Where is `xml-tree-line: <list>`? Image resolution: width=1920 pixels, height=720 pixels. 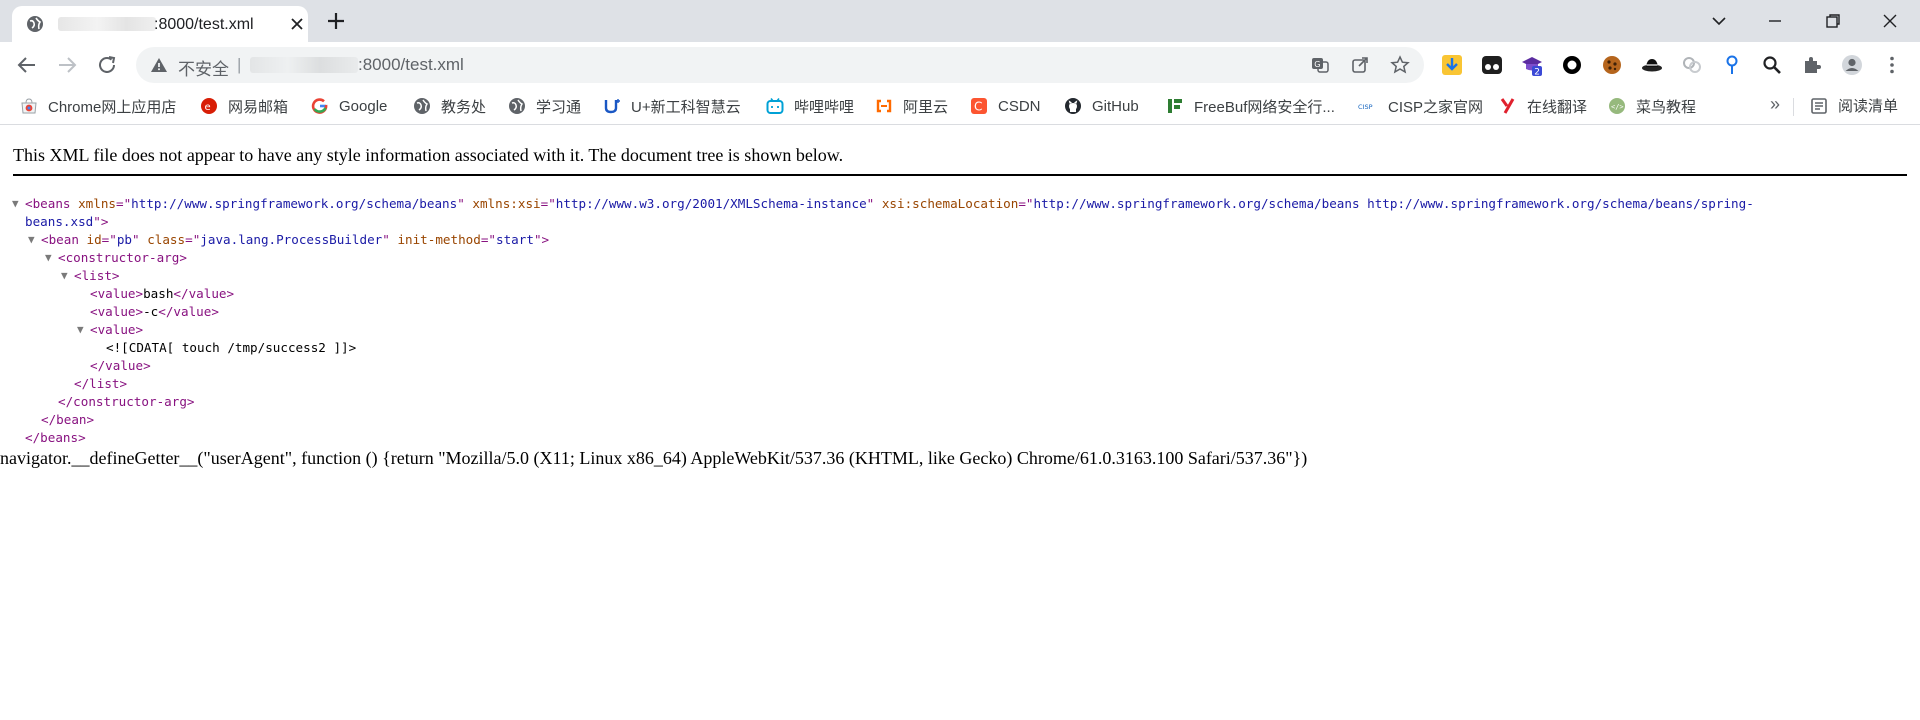
xml-tree-line: <list> is located at coordinates (97, 276).